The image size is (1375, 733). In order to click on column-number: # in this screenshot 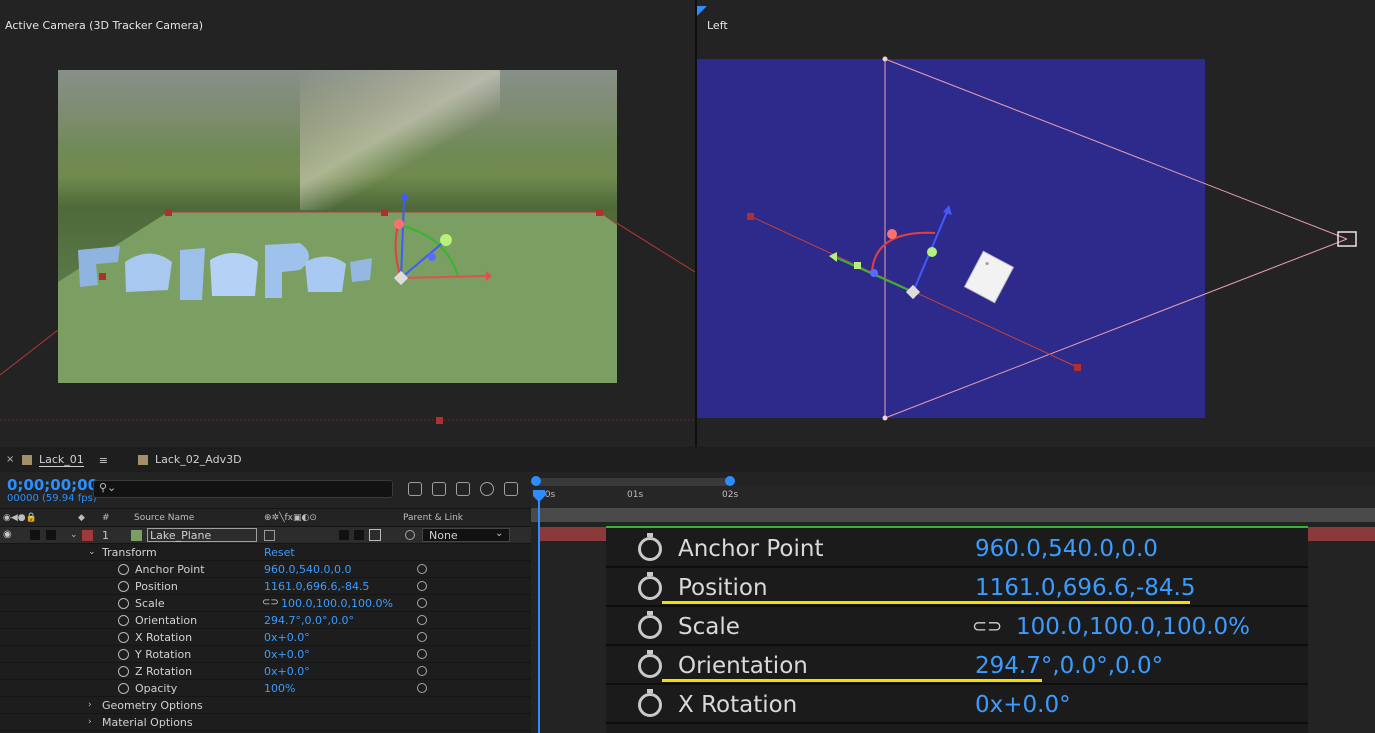, I will do `click(106, 518)`.